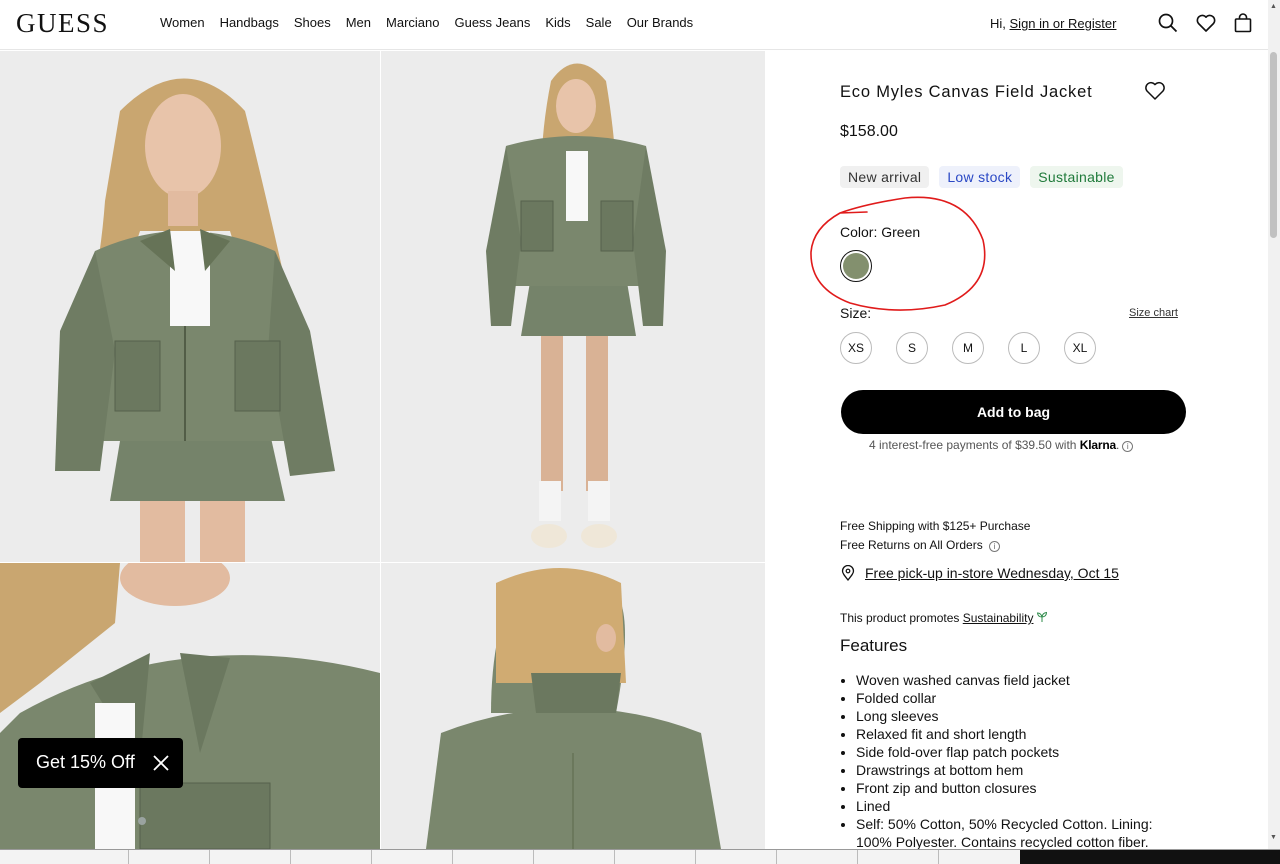 This screenshot has height=864, width=1280. What do you see at coordinates (1023, 698) in the screenshot?
I see `feature-item: Folded collar` at bounding box center [1023, 698].